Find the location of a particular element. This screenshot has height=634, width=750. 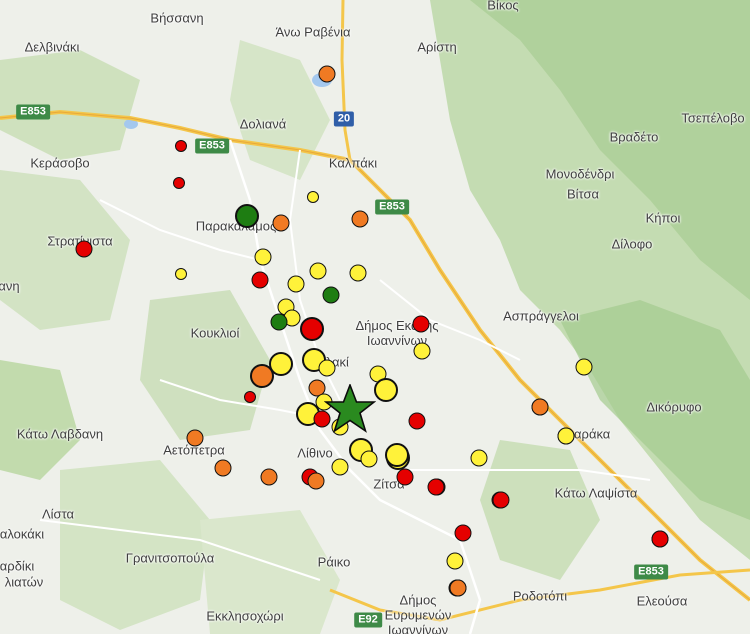

place-label-vikos: Βίκος is located at coordinates (503, 6).